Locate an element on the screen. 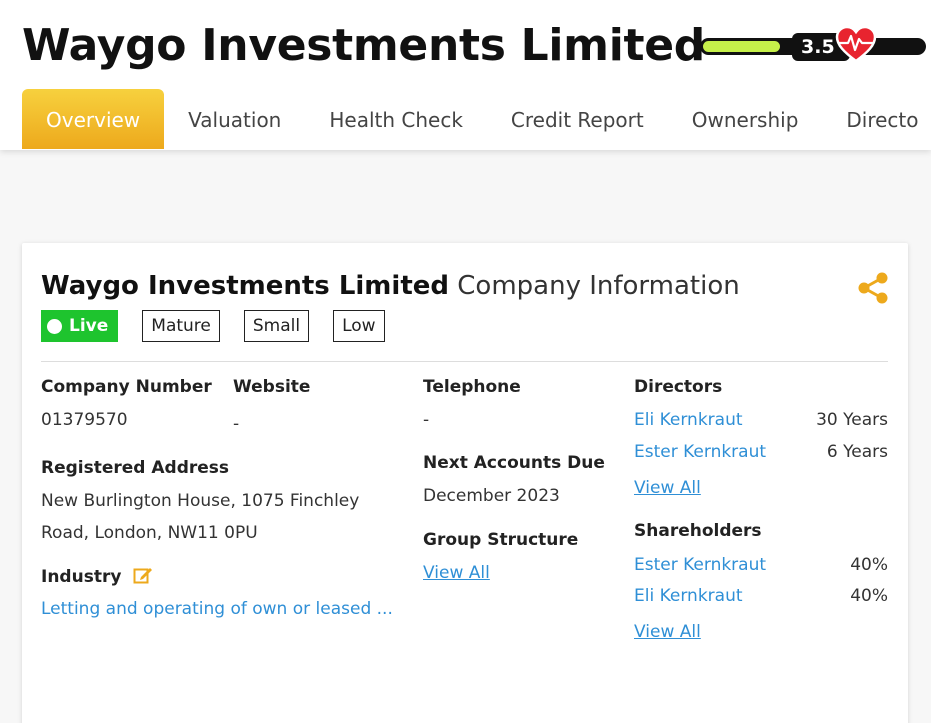  status-badge-live: Live is located at coordinates (80, 326).